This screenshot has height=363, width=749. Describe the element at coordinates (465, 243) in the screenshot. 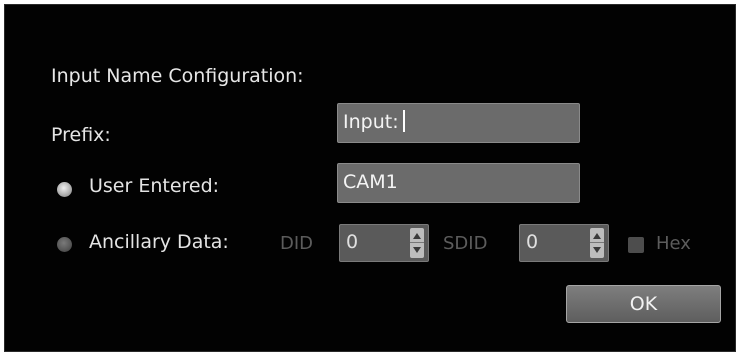

I see `sdid-label: SDID` at that location.